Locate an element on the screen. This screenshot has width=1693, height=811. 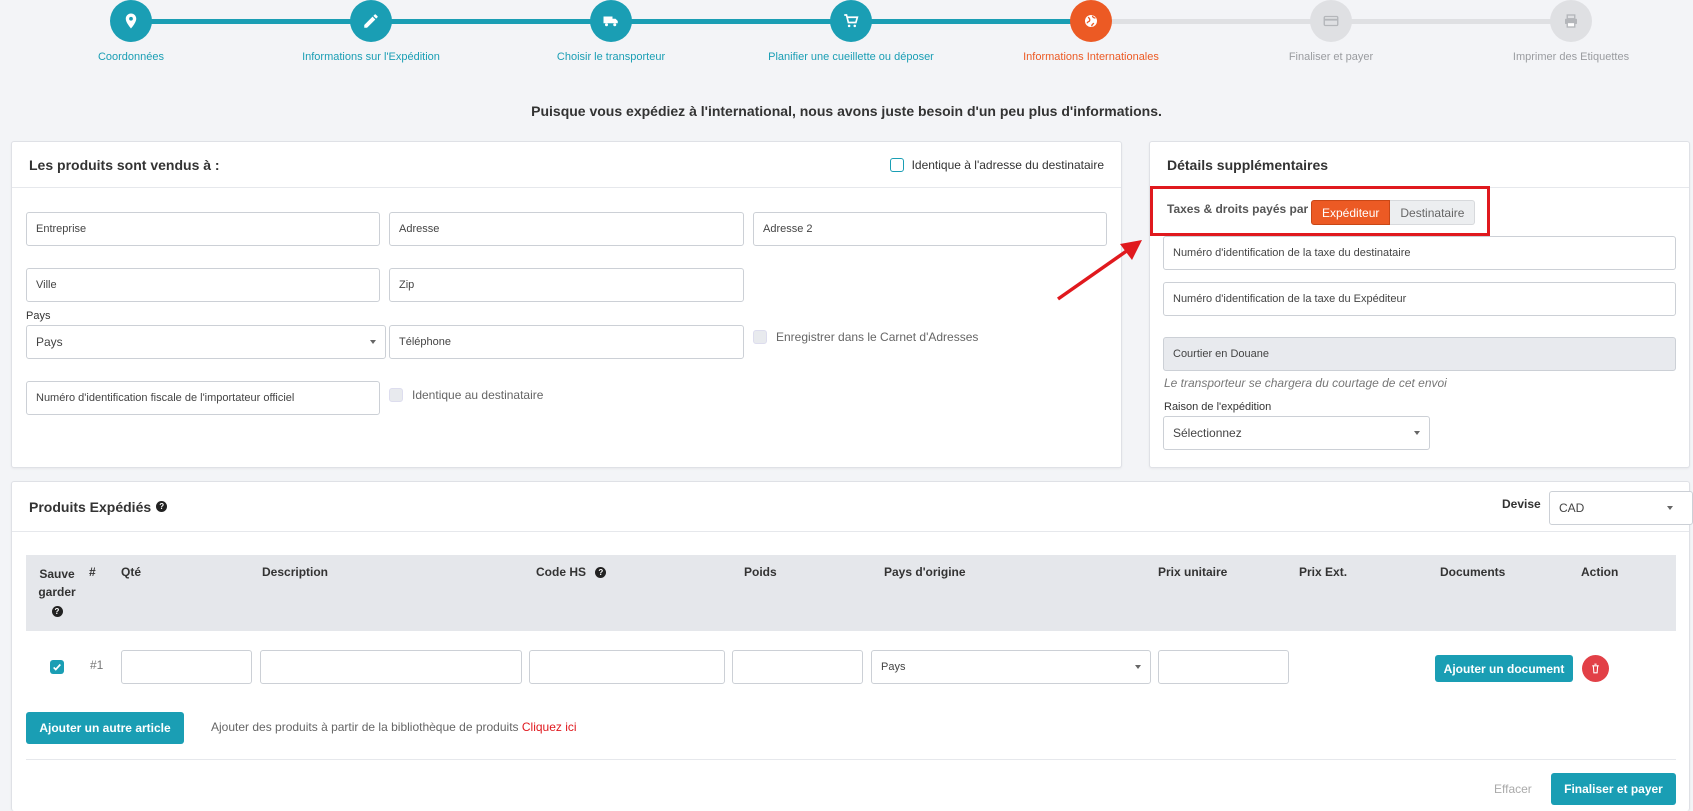
unit-price-input is located at coordinates (1223, 667).